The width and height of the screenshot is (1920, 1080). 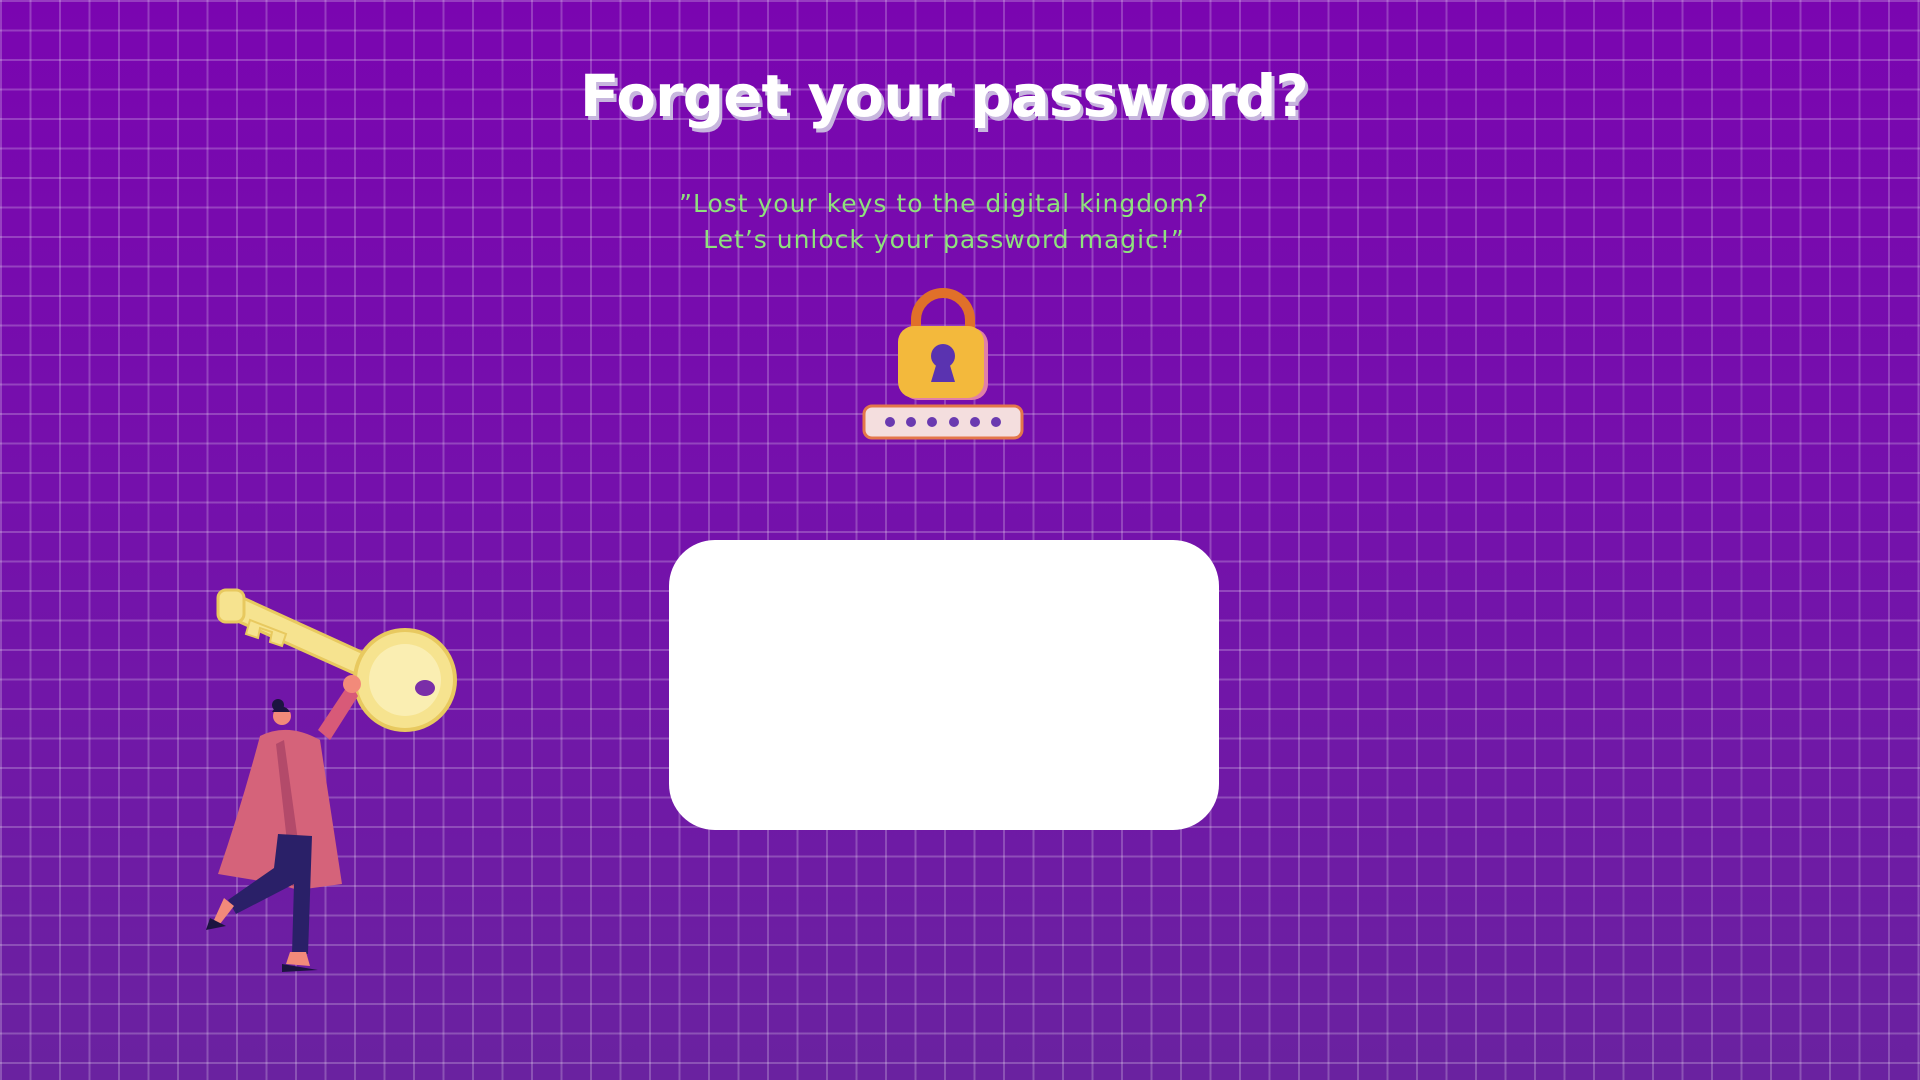 What do you see at coordinates (943, 364) in the screenshot?
I see `padlock-icon` at bounding box center [943, 364].